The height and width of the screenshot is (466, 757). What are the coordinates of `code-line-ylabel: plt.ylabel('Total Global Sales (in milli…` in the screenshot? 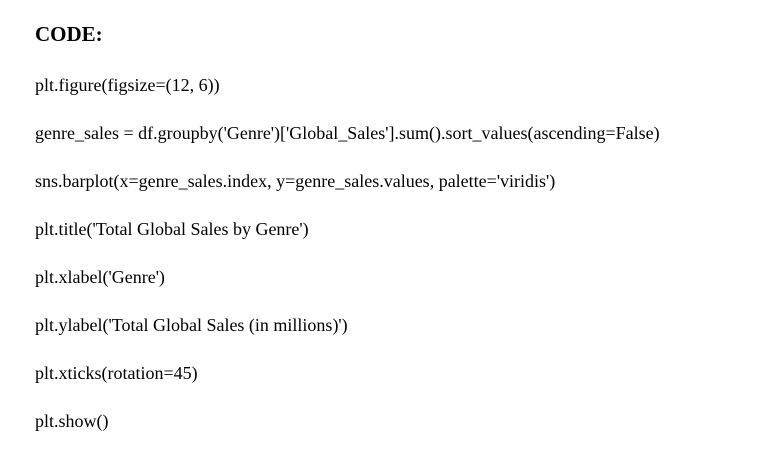 It's located at (191, 325).